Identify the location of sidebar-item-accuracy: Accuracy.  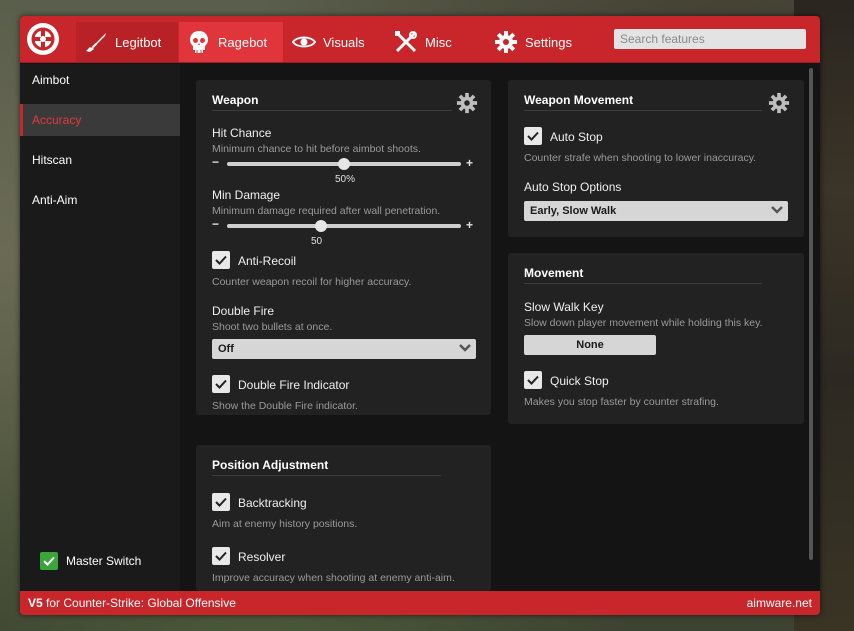
(100, 120).